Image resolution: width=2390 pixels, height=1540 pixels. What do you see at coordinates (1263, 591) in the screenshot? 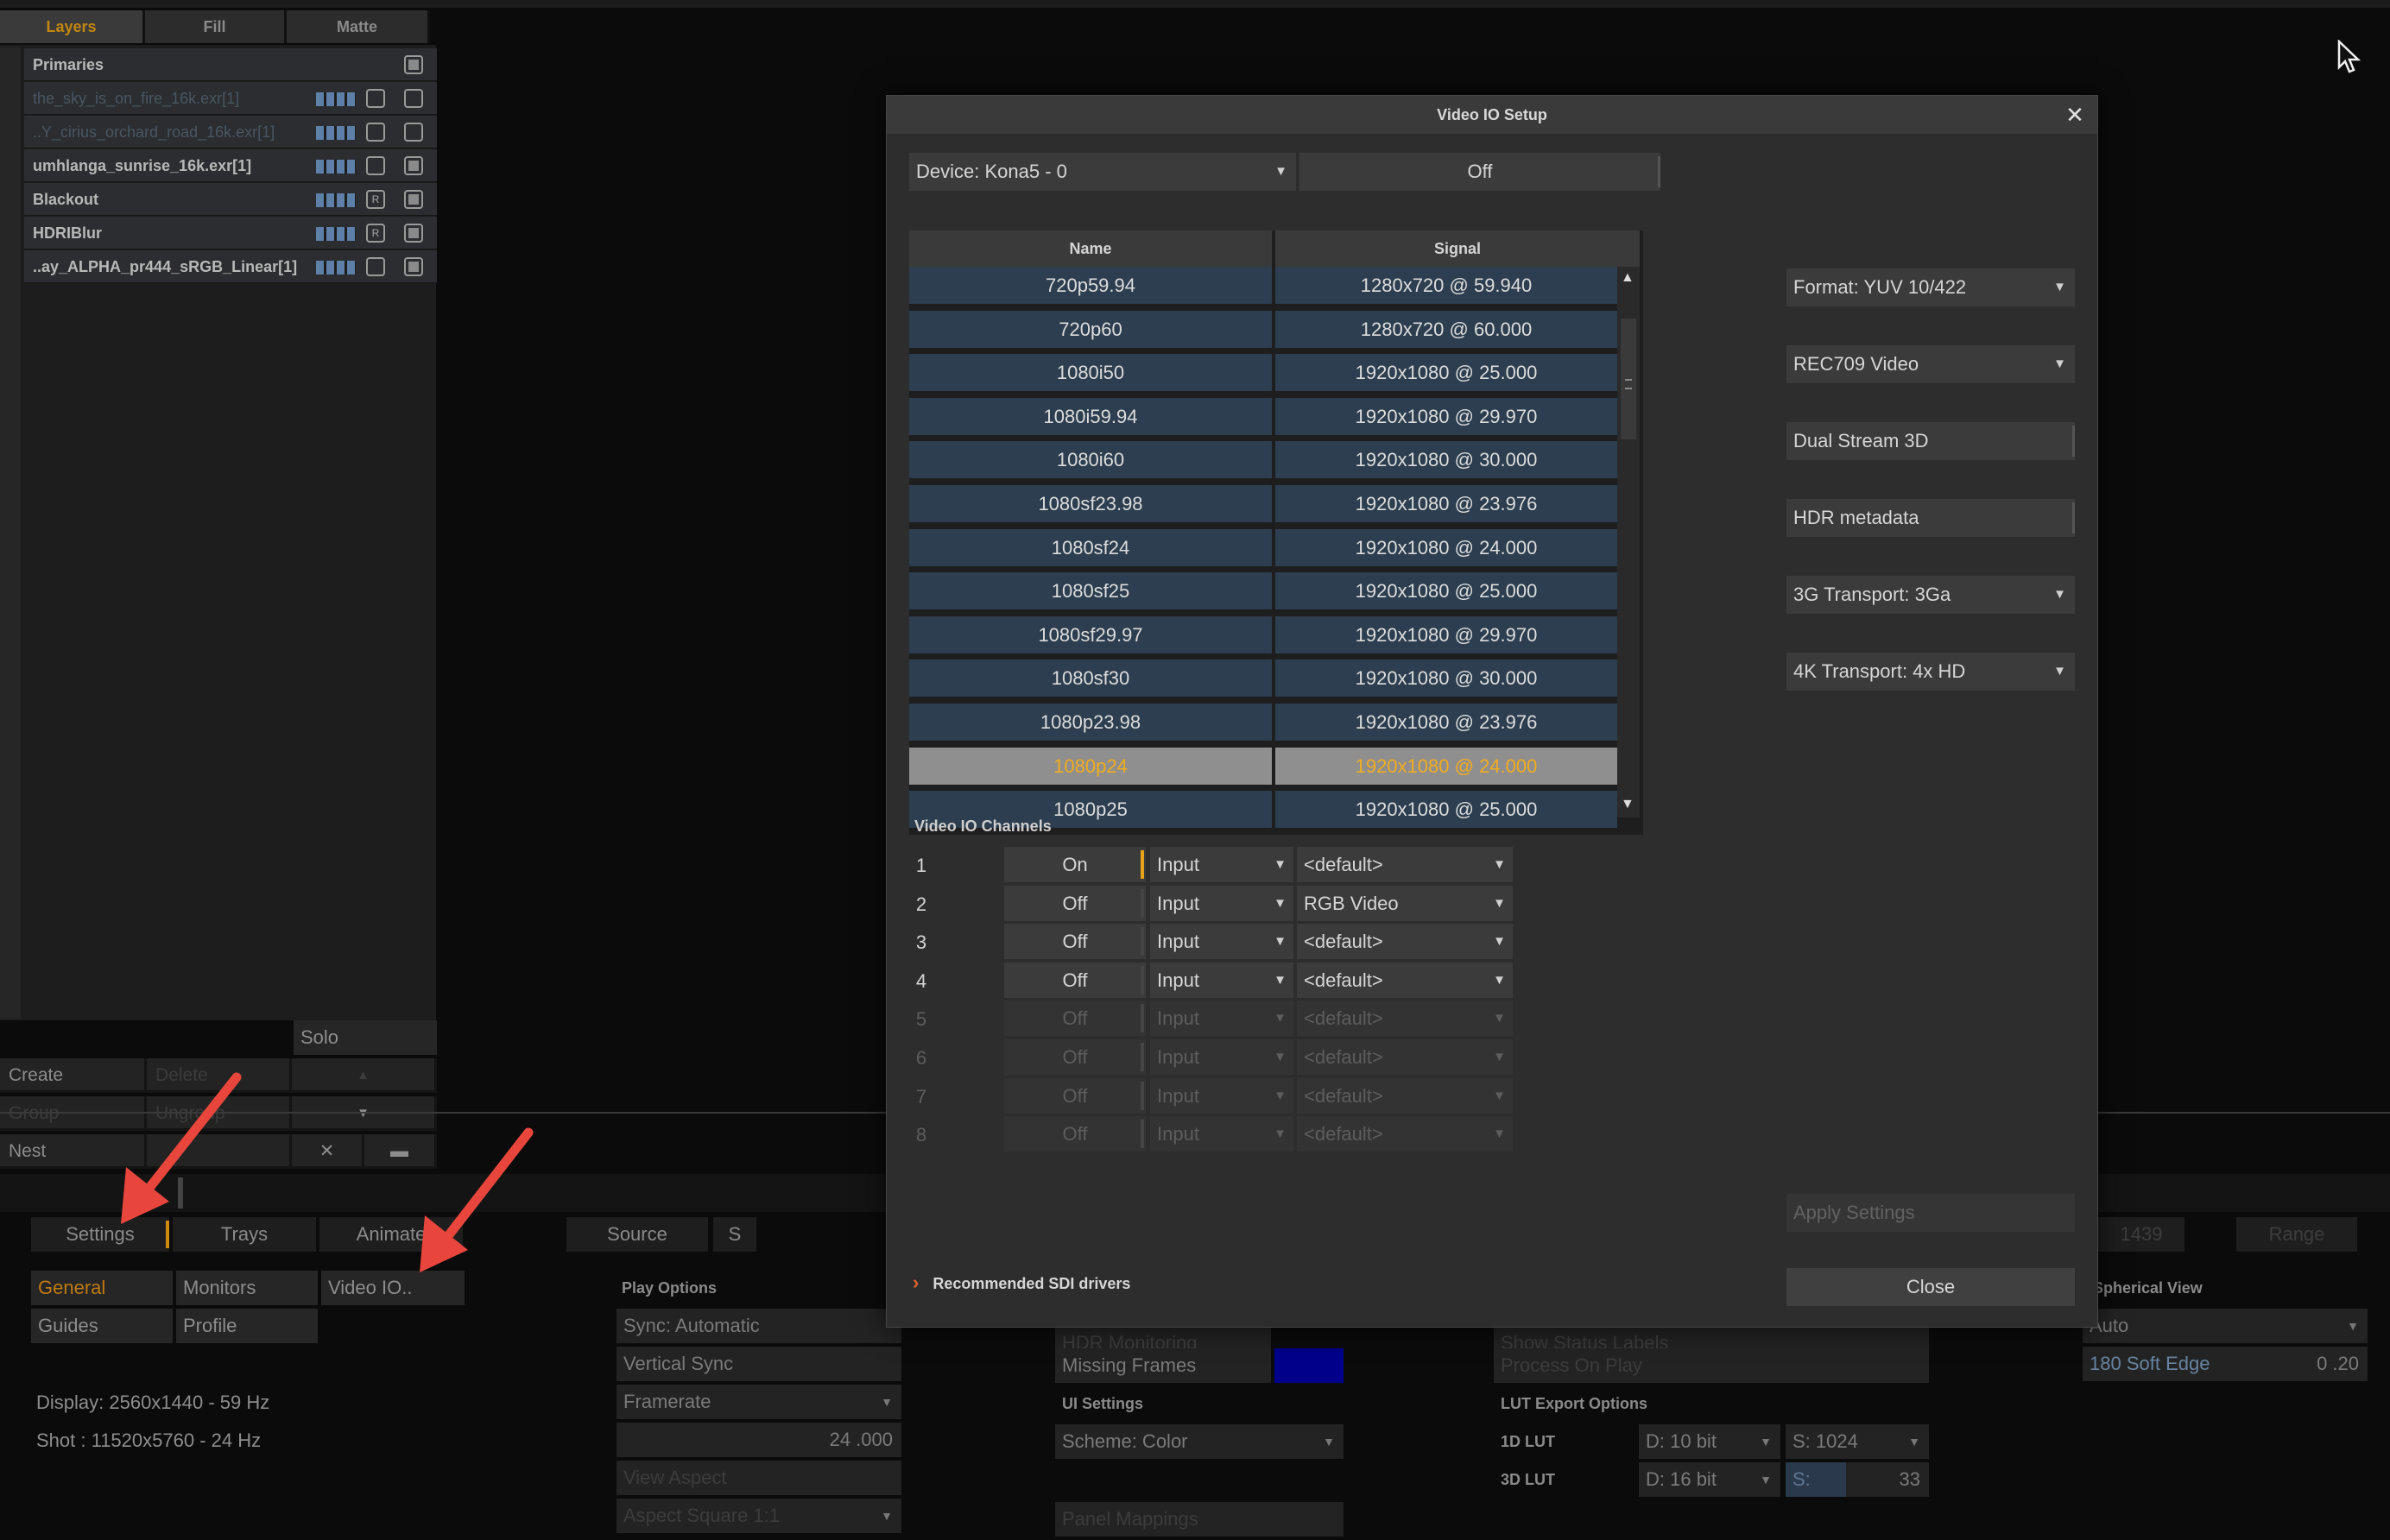
I see `format-row: 1080sf25 1920x1080 @ 25.000` at bounding box center [1263, 591].